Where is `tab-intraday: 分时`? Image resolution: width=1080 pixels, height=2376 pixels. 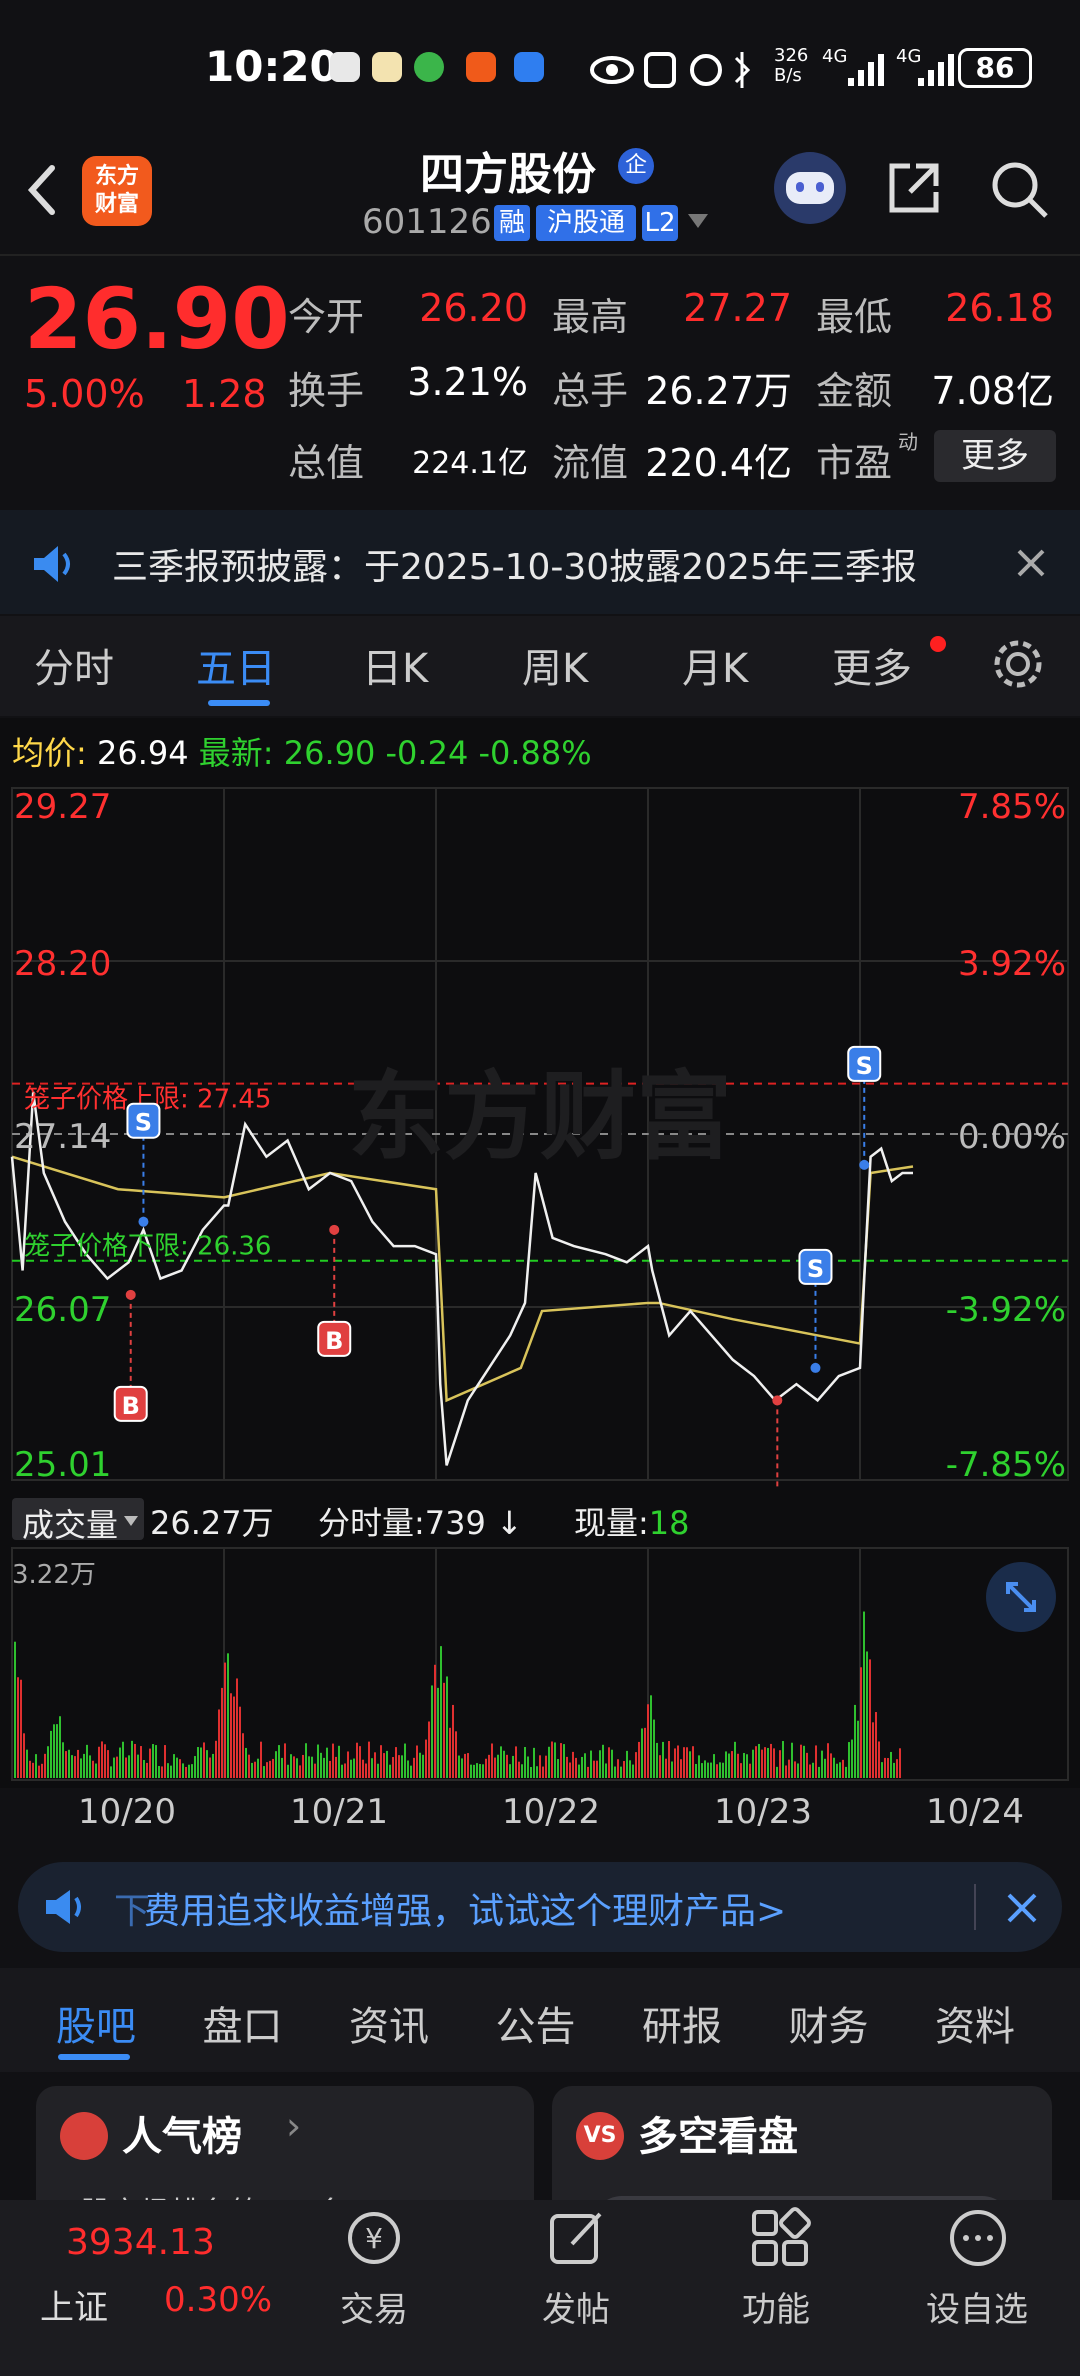
tab-intraday: 分时 is located at coordinates (74, 665).